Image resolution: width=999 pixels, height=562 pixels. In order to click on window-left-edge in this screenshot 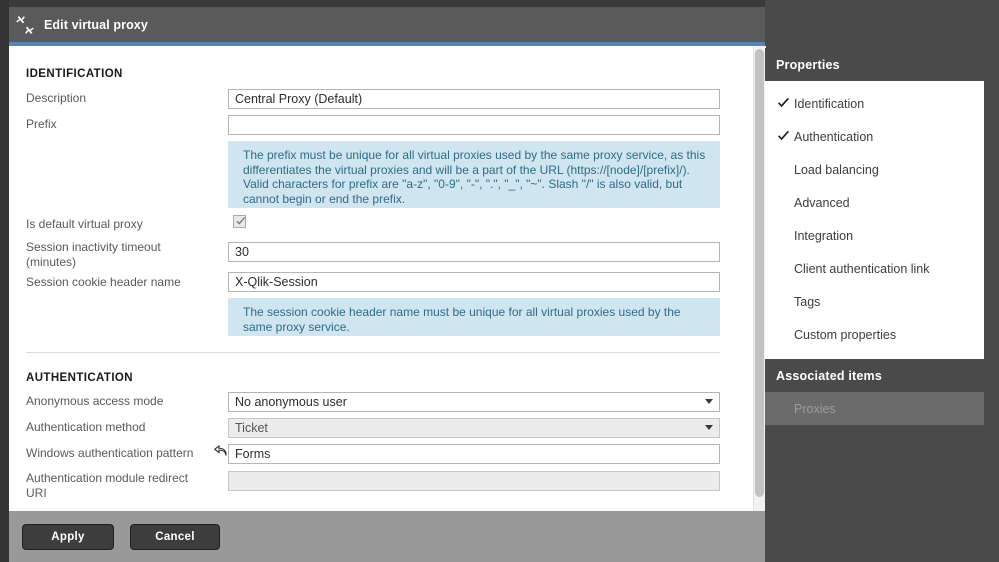, I will do `click(4, 281)`.